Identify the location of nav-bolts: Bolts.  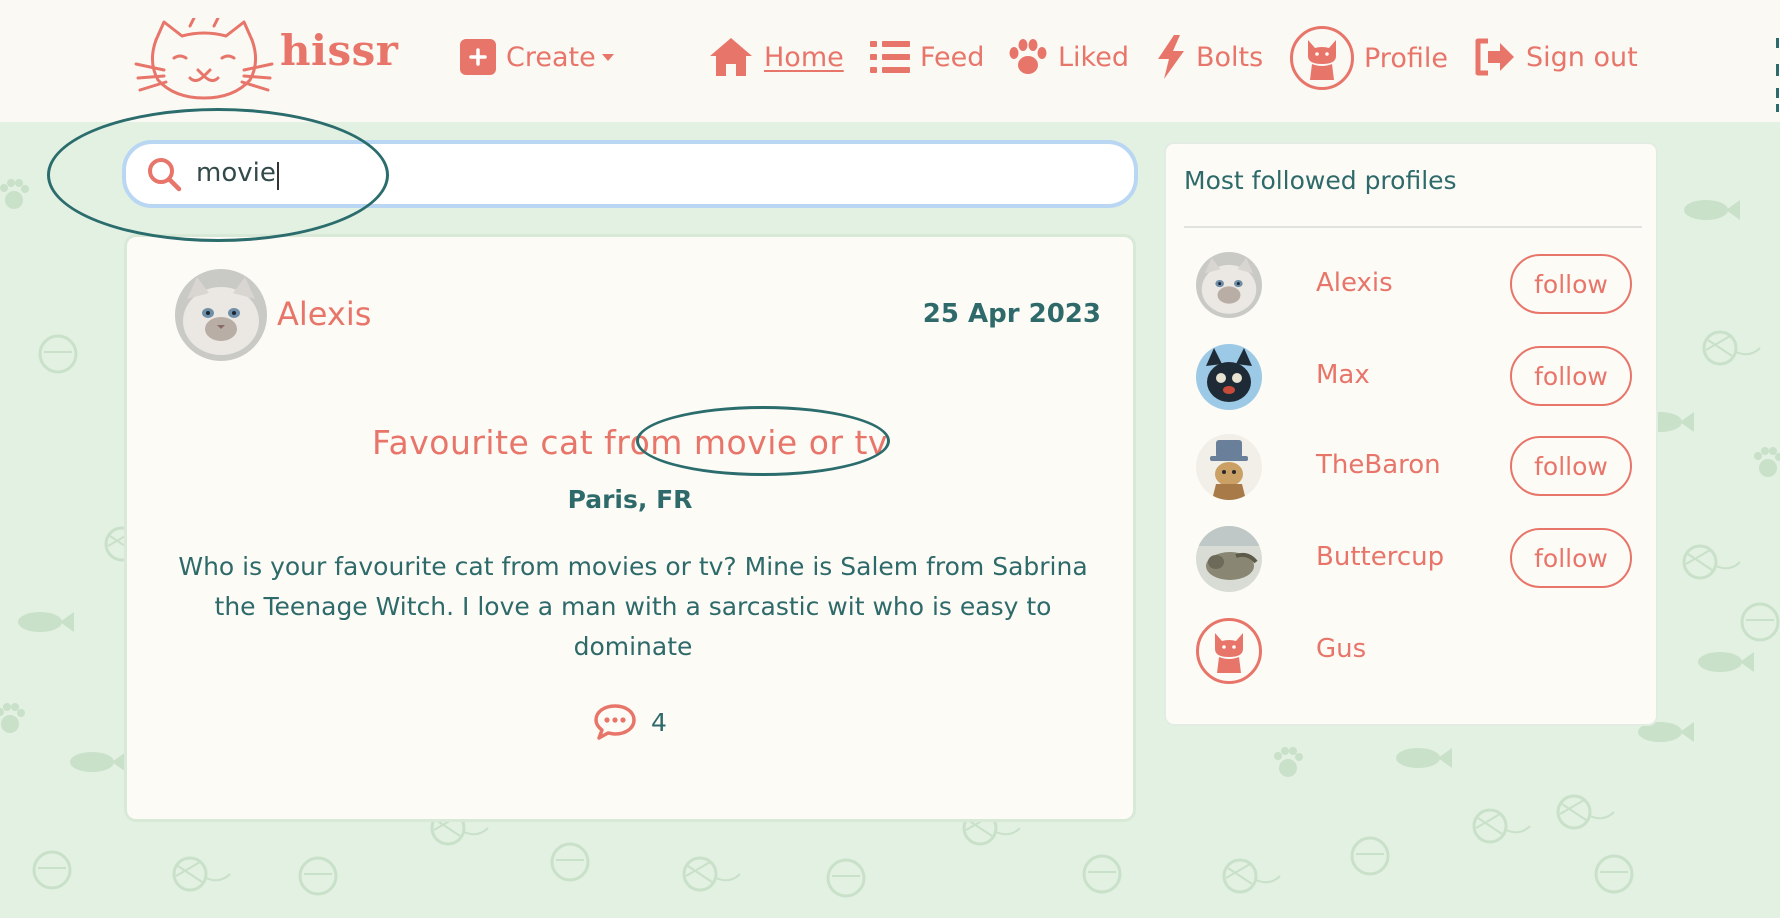
(1209, 57).